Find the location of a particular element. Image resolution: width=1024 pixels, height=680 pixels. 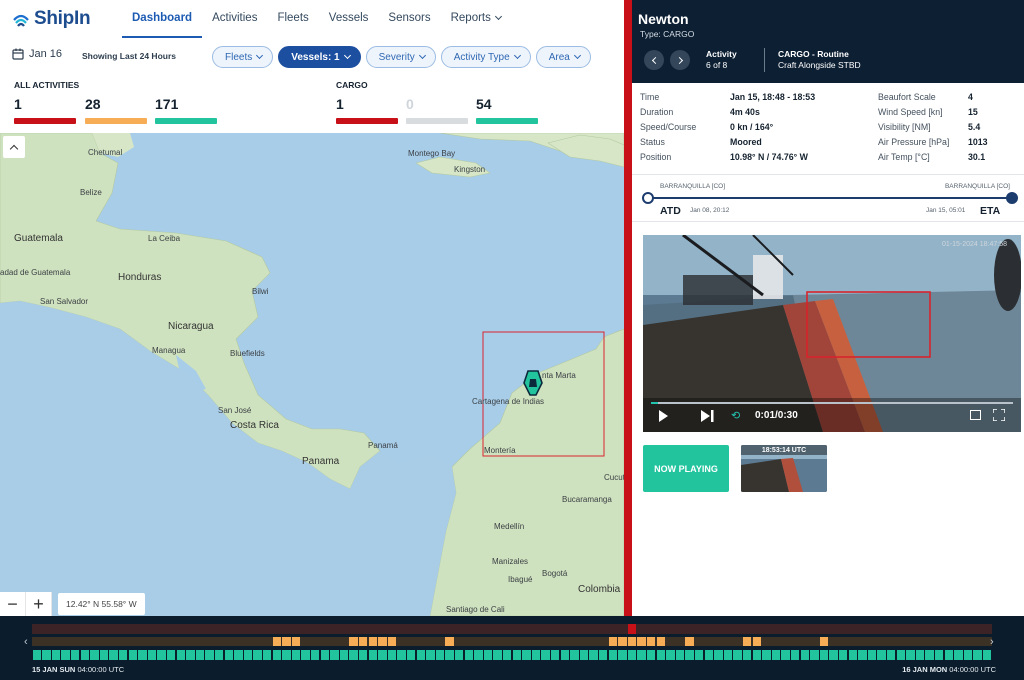

filter-activity-type: Activity Type is located at coordinates (485, 57).